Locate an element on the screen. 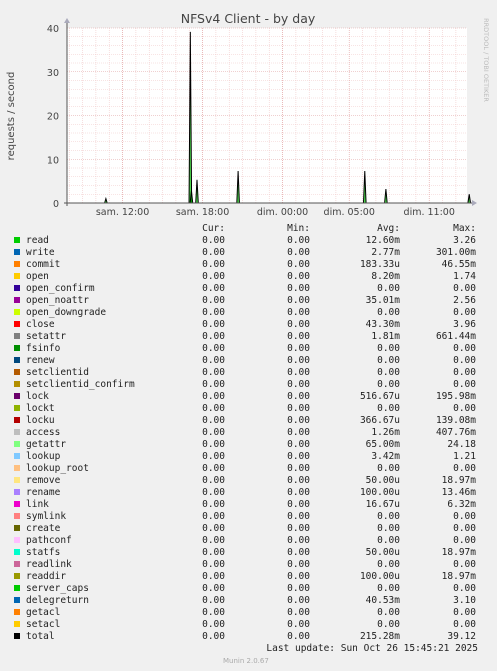 The width and height of the screenshot is (497, 671). y-tick-label: 40 is located at coordinates (53, 29).